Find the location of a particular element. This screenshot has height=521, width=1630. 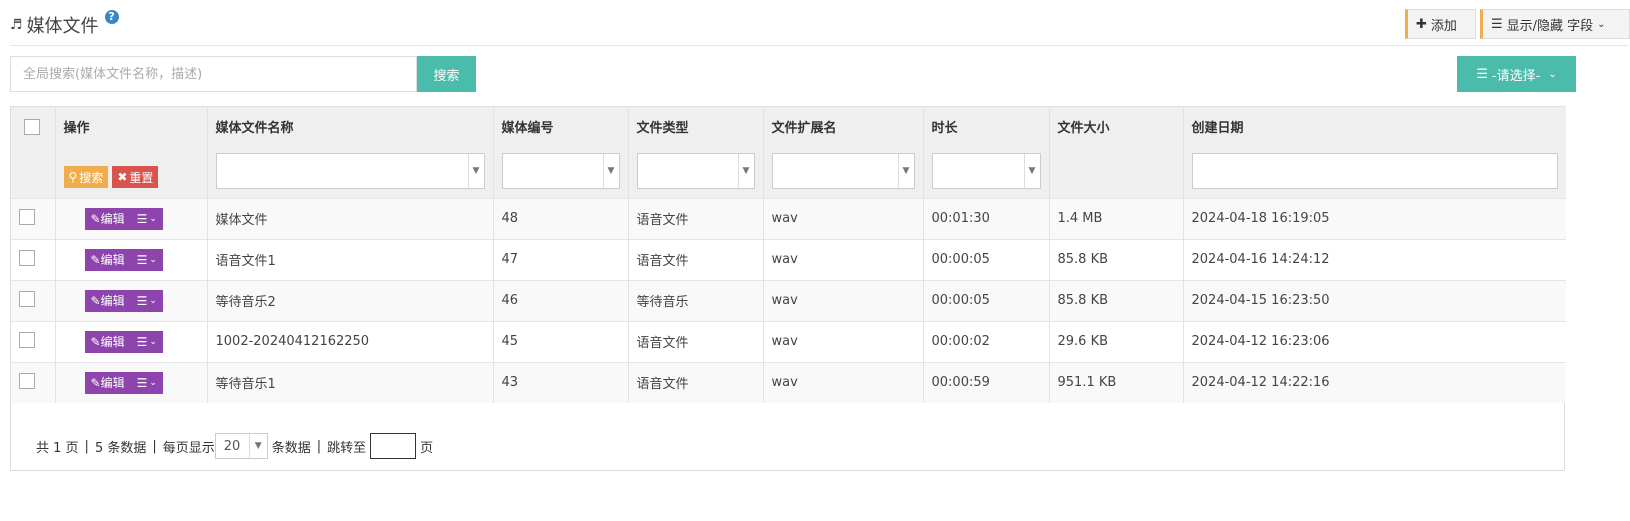

pagination: 共 1 页 | 5 条数据 | 每页显示 20 ▼ 条数据 | 跳转至 页 is located at coordinates (234, 446).